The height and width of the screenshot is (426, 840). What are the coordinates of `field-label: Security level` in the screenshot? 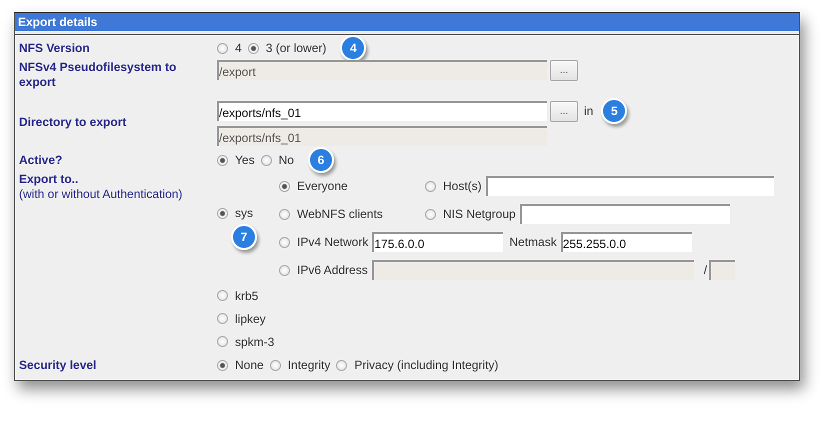 It's located at (58, 365).